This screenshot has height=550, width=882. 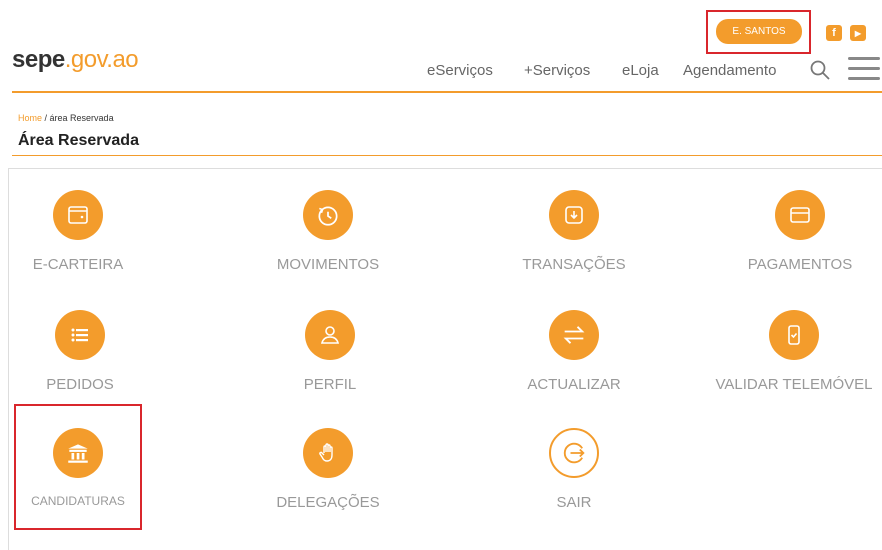 What do you see at coordinates (328, 215) in the screenshot?
I see `clock-history-icon` at bounding box center [328, 215].